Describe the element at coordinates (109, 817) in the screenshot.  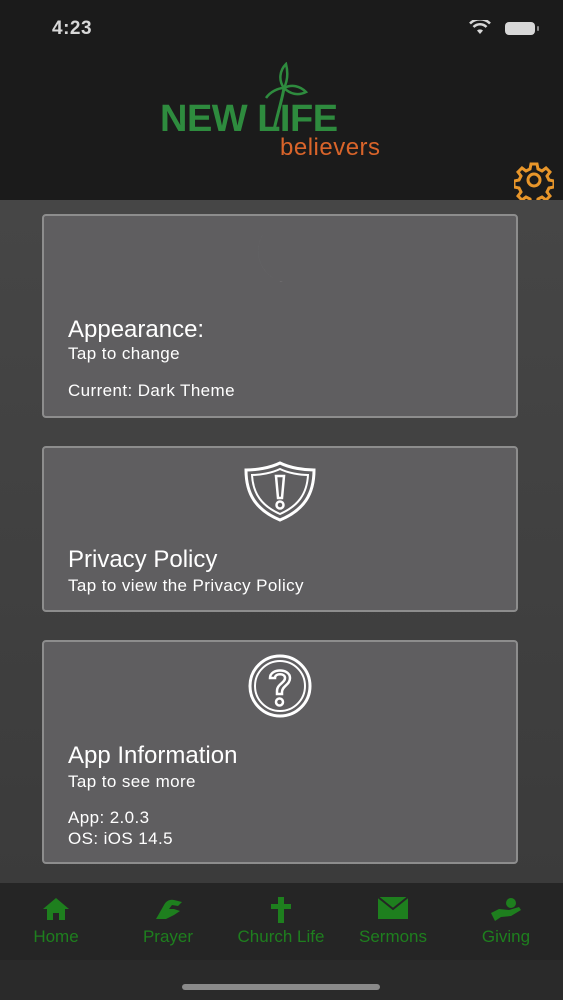
I see `app-version-label: App: 2.0.3` at that location.